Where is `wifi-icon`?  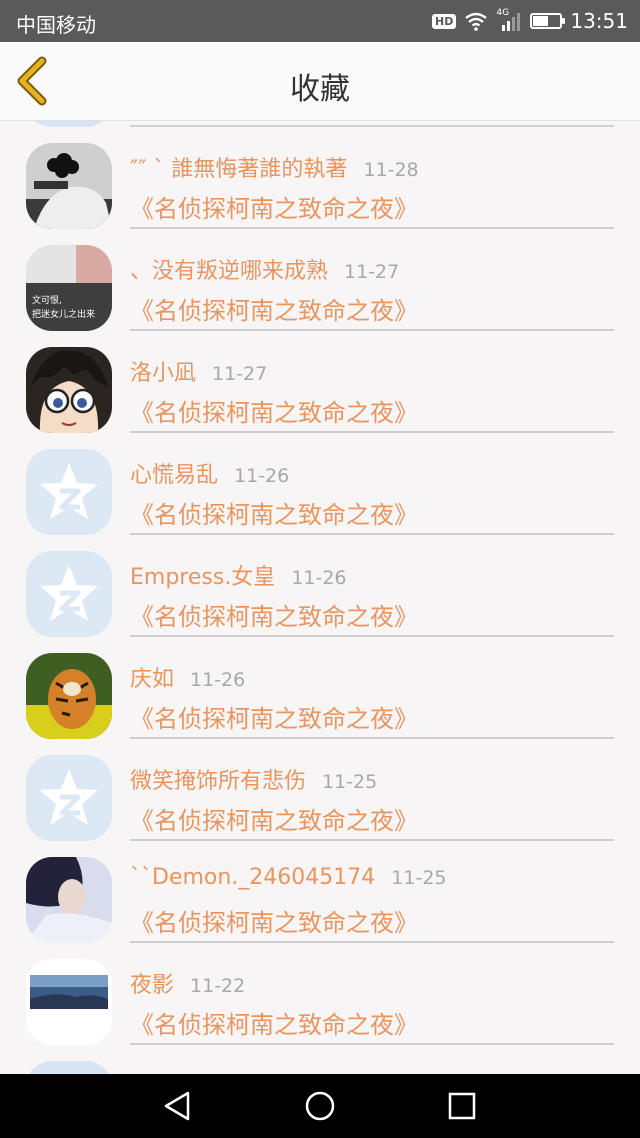 wifi-icon is located at coordinates (476, 21).